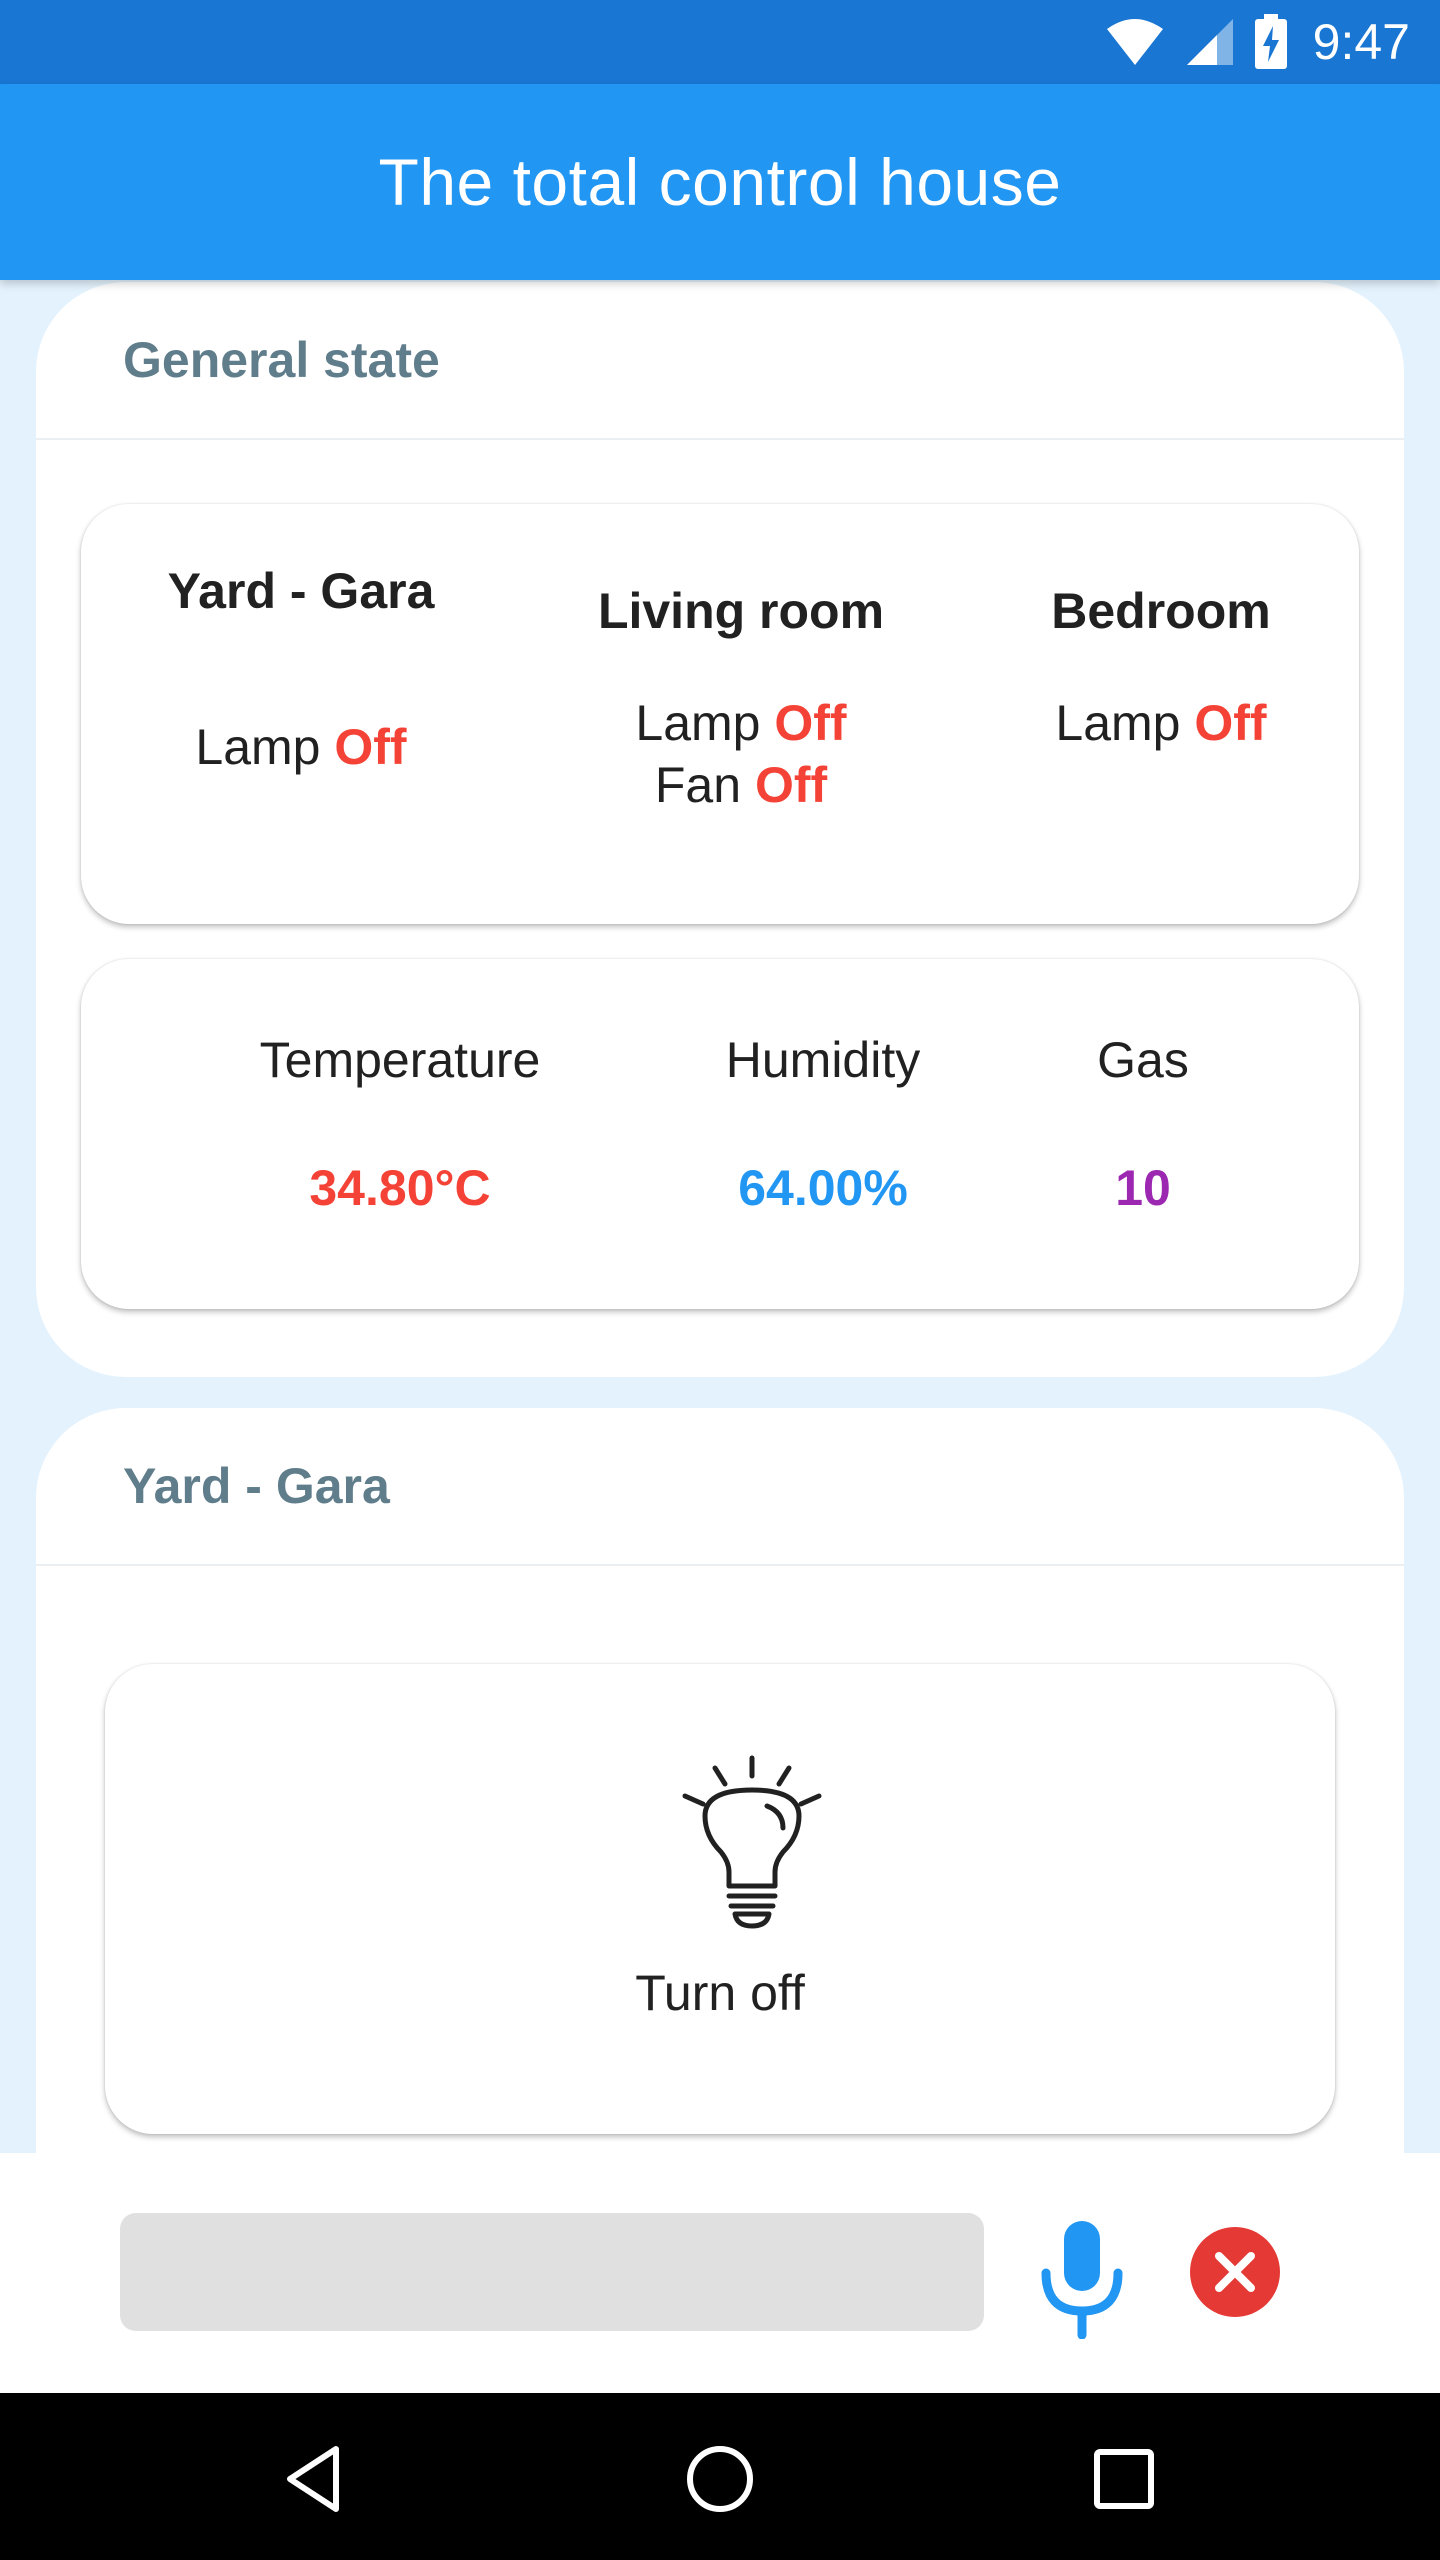 Image resolution: width=1440 pixels, height=2560 pixels. Describe the element at coordinates (1143, 1060) in the screenshot. I see `sensor-label: Gas` at that location.